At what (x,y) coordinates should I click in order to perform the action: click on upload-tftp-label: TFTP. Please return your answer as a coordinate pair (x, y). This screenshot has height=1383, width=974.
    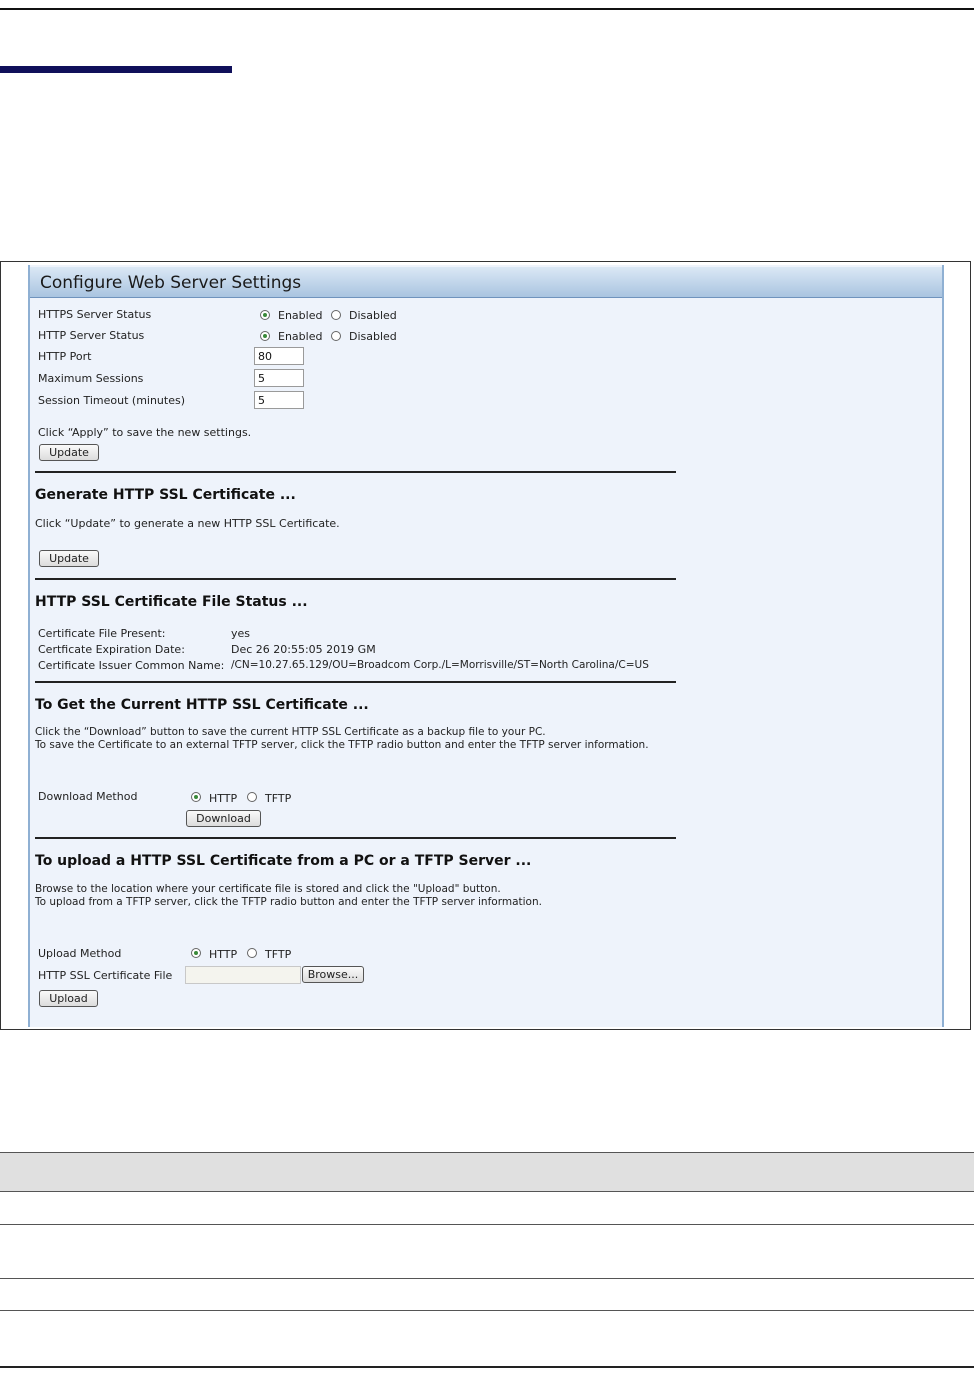
    Looking at the image, I should click on (278, 954).